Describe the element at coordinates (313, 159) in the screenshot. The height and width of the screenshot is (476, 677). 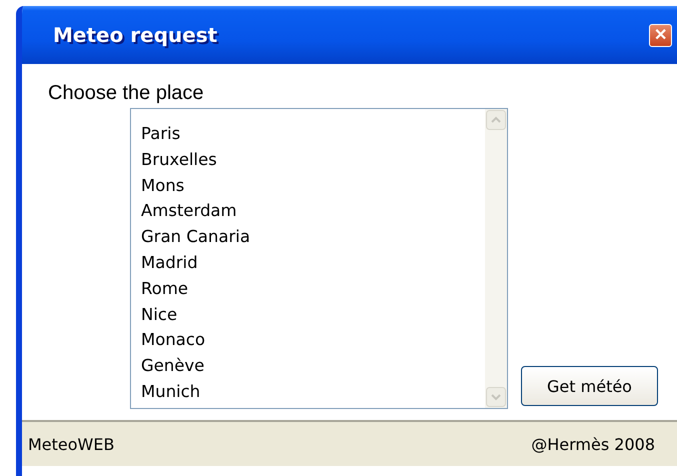
I see `list-item: Bruxelles` at that location.